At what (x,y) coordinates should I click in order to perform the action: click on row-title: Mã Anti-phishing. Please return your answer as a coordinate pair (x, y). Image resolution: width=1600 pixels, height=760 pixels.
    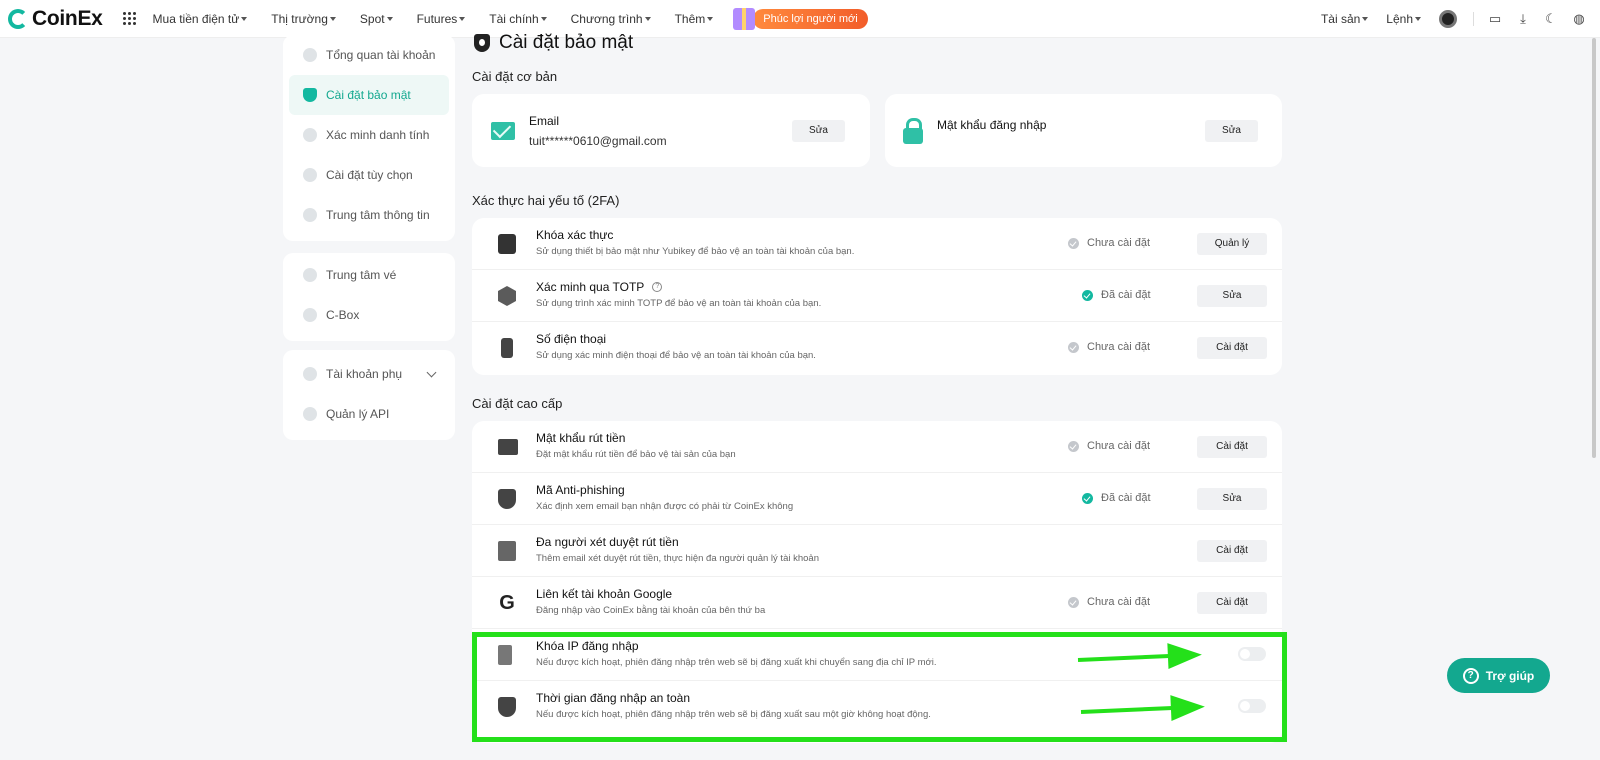
    Looking at the image, I should click on (580, 490).